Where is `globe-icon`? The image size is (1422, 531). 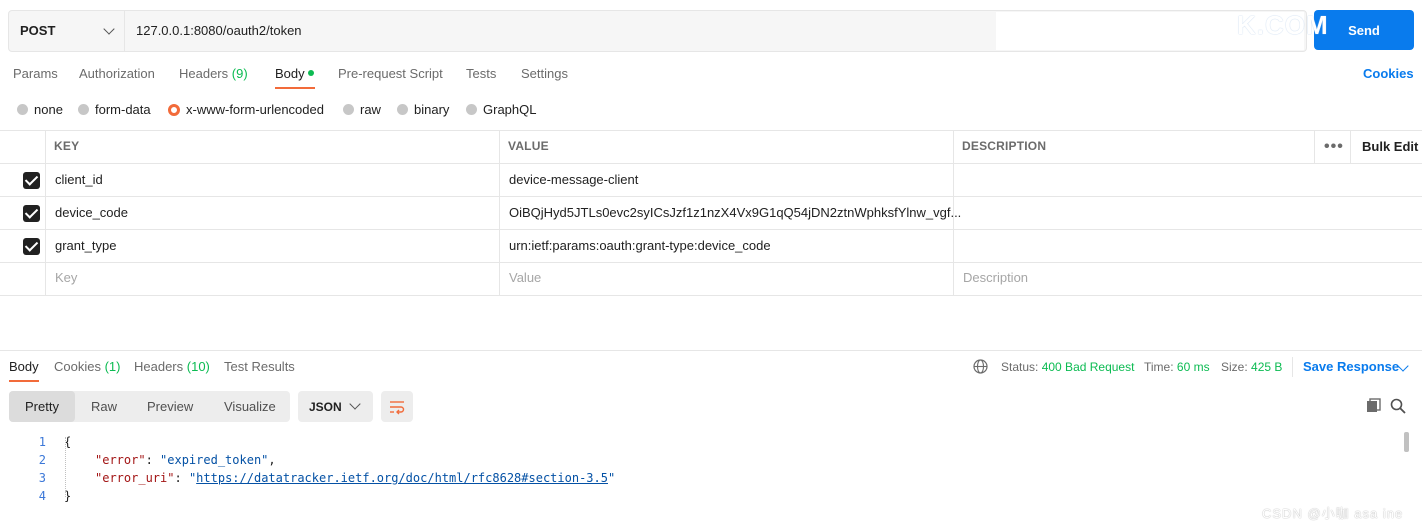 globe-icon is located at coordinates (980, 366).